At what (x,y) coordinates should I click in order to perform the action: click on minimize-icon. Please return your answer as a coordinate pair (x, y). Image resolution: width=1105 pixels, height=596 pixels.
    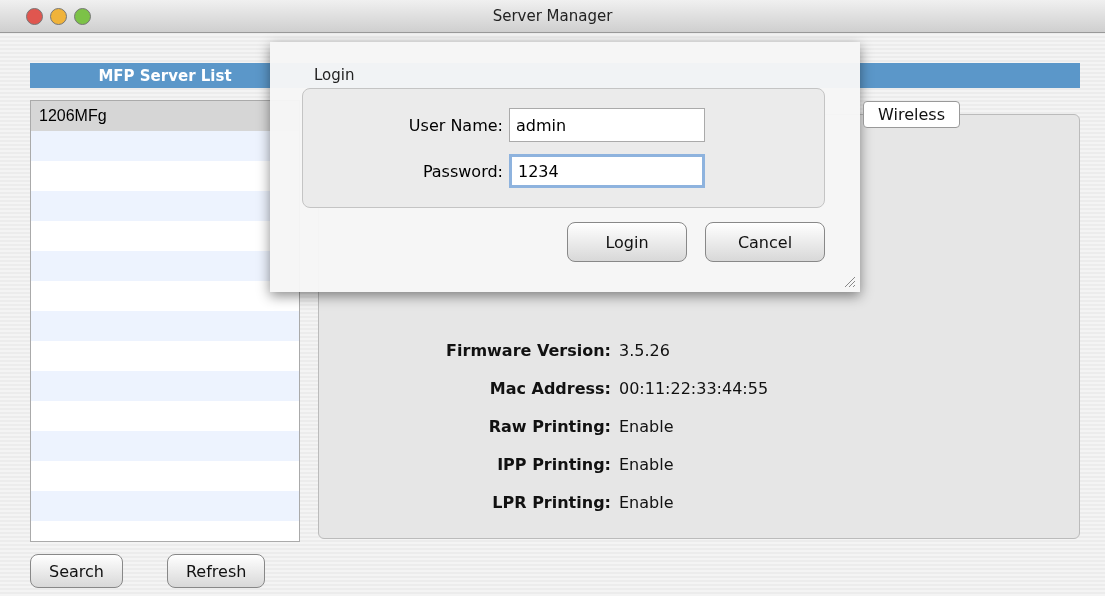
    Looking at the image, I should click on (58, 16).